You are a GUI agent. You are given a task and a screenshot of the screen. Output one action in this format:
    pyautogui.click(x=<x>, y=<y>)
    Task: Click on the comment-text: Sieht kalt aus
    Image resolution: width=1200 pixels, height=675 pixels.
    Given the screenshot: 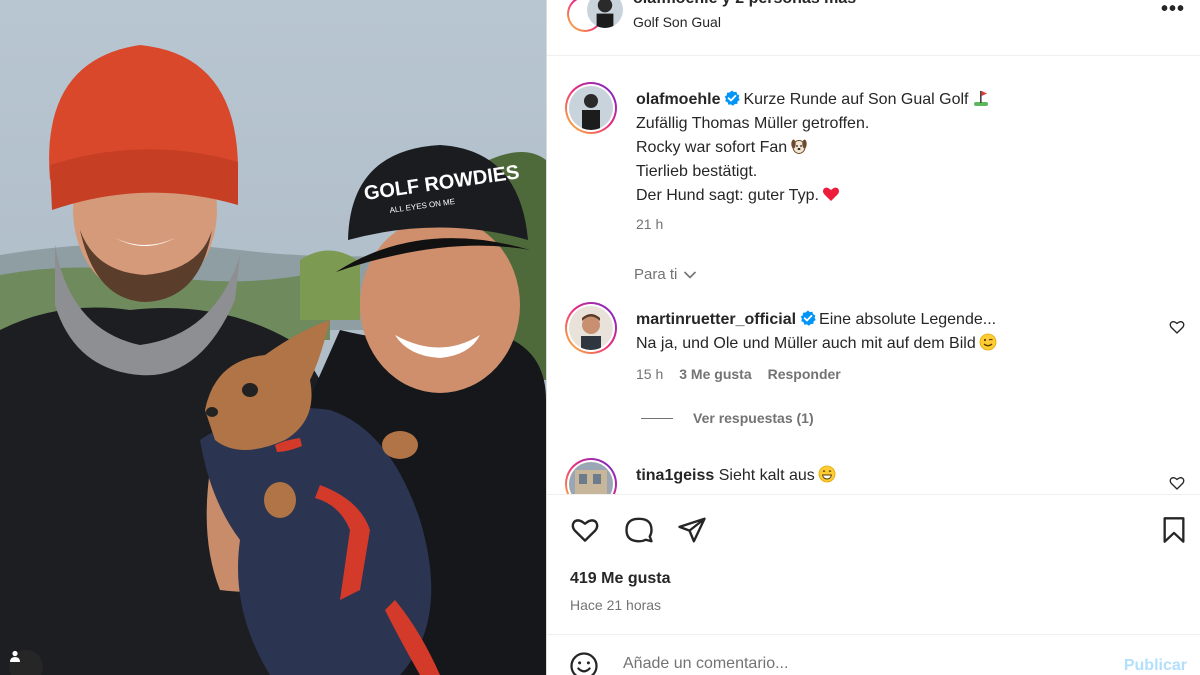 What is the action you would take?
    pyautogui.click(x=766, y=475)
    